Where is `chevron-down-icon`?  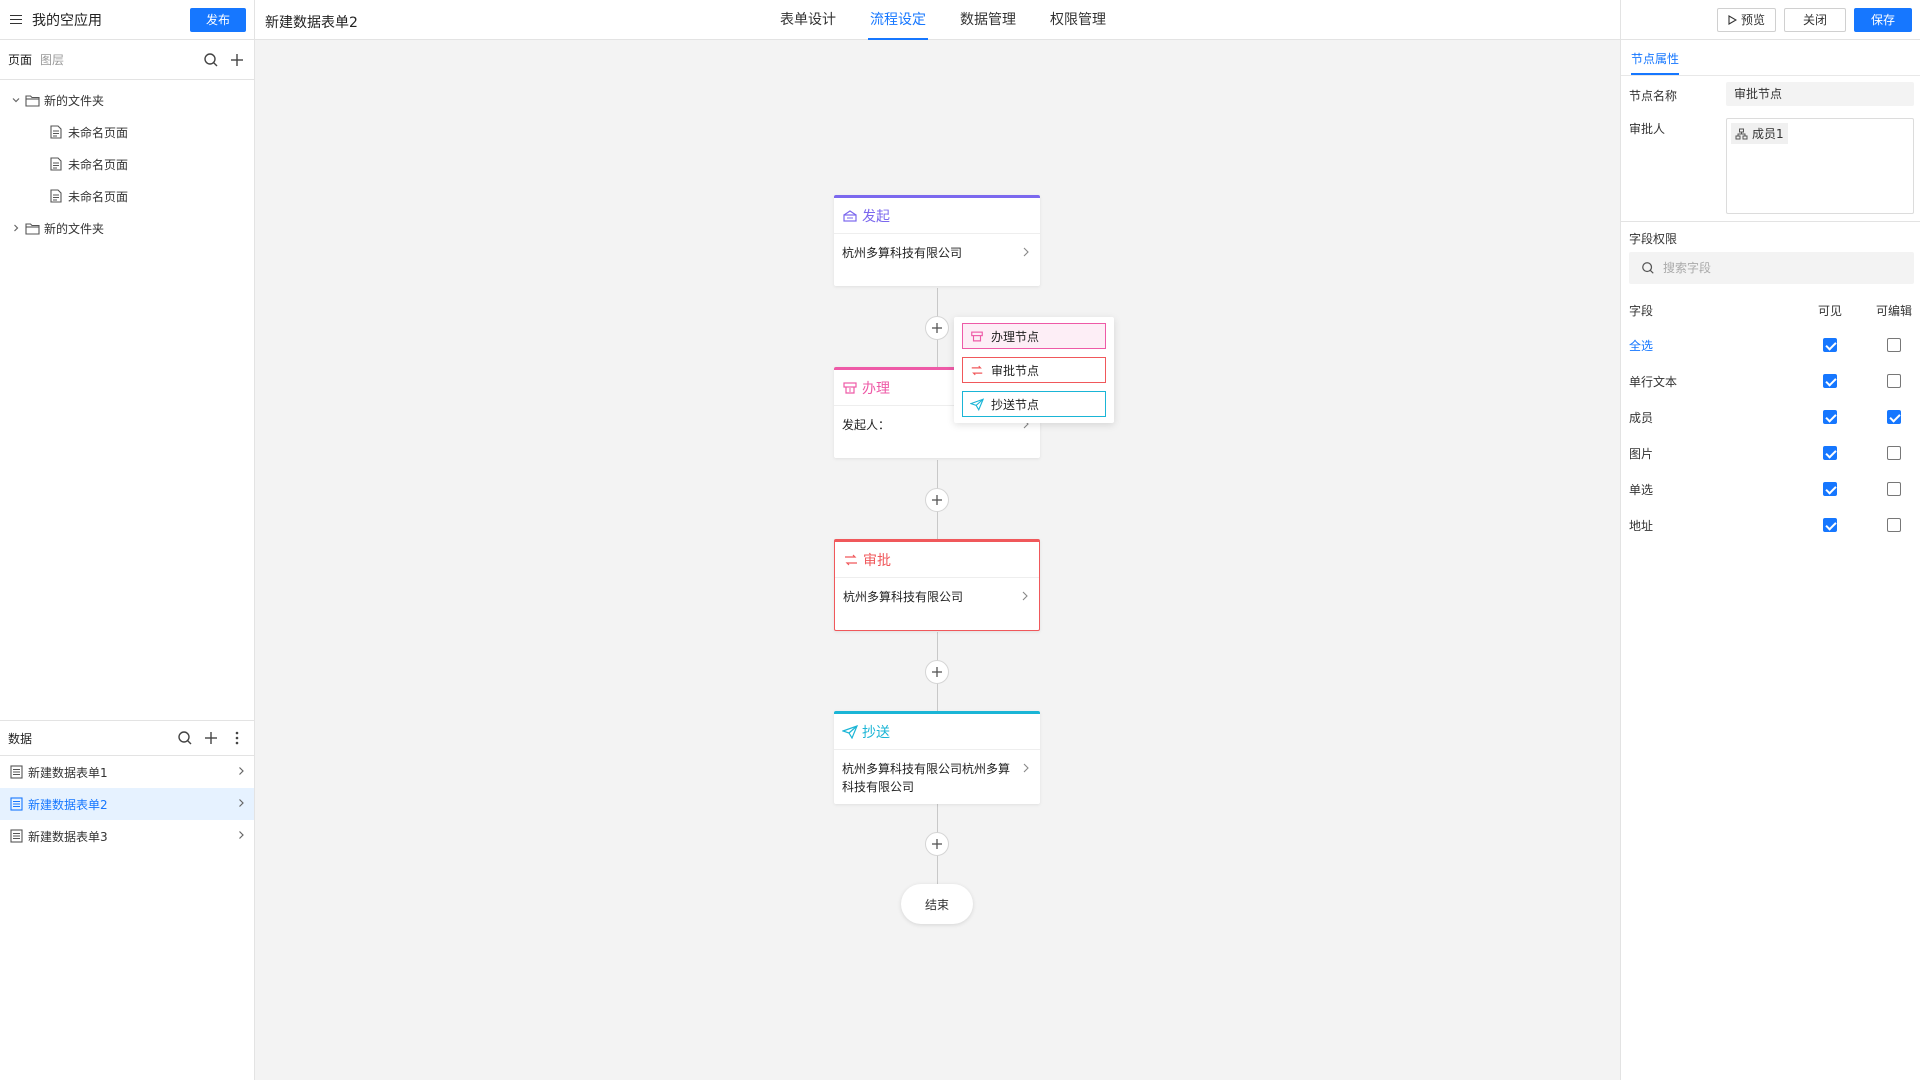
chevron-down-icon is located at coordinates (16, 100).